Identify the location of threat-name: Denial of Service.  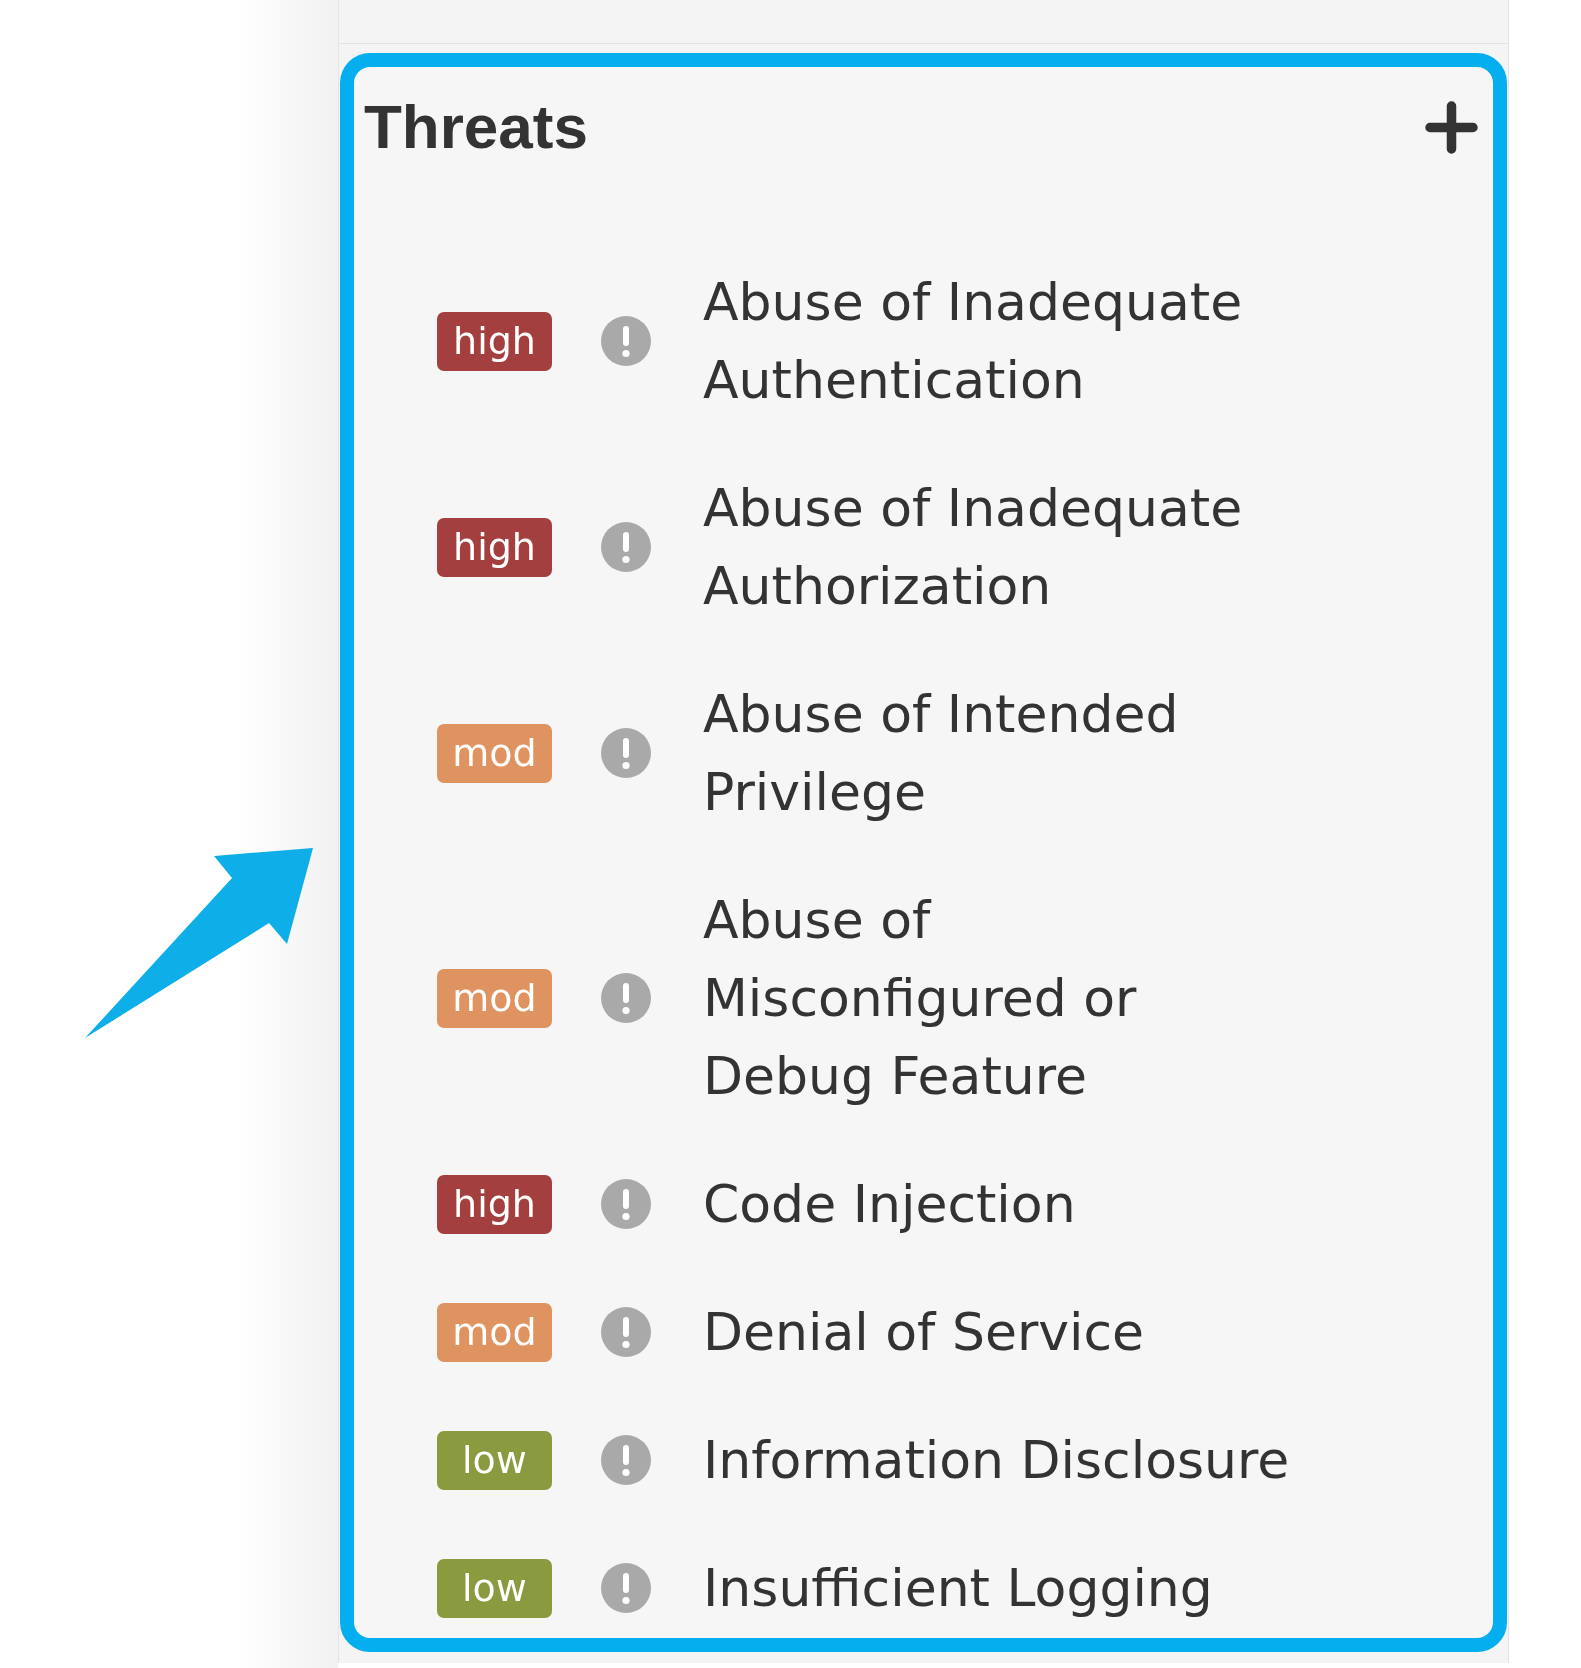
(924, 1332).